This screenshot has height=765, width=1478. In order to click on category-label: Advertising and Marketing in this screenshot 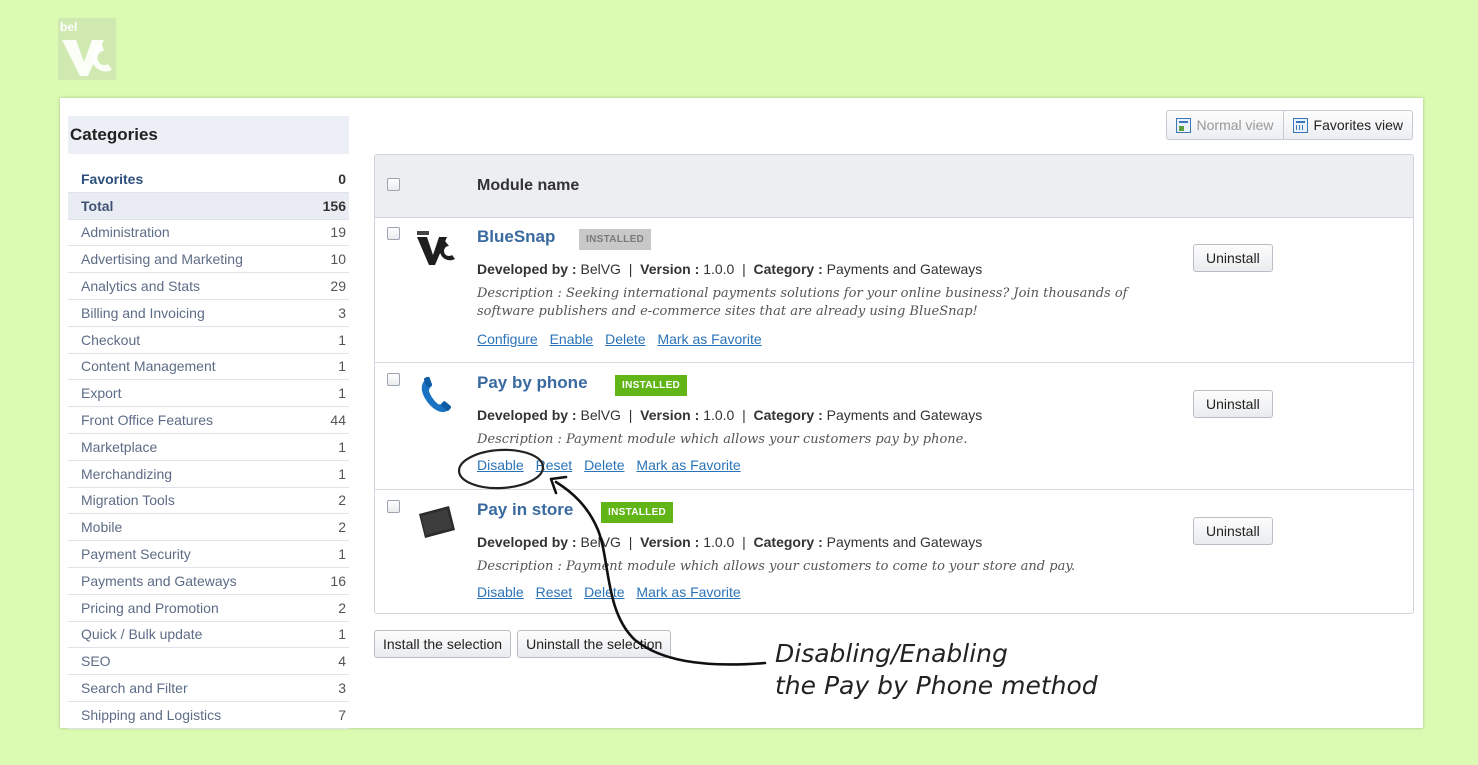, I will do `click(162, 259)`.